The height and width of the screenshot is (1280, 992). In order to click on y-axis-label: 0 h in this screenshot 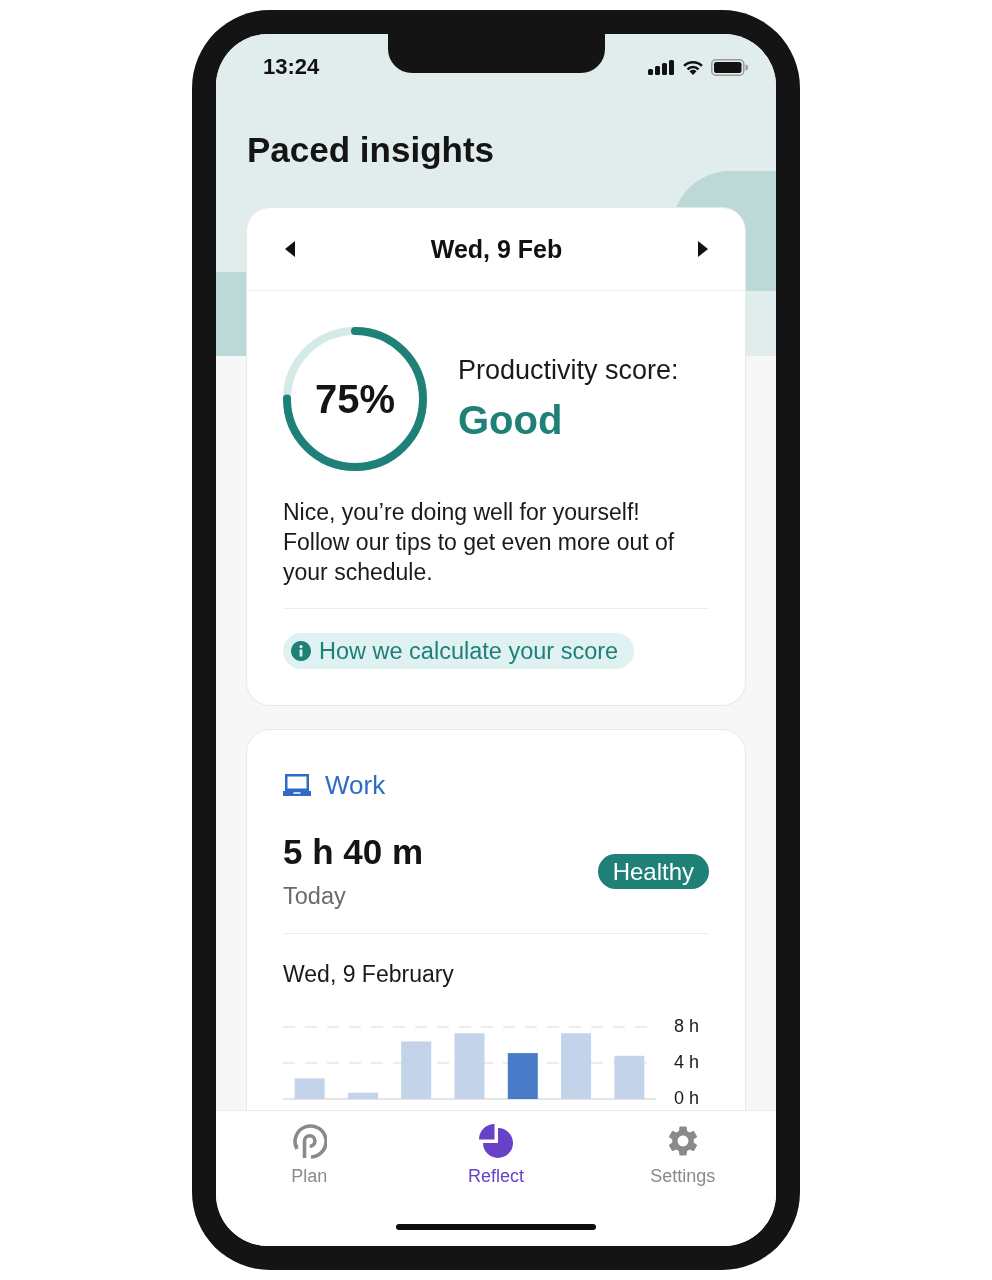, I will do `click(687, 1098)`.